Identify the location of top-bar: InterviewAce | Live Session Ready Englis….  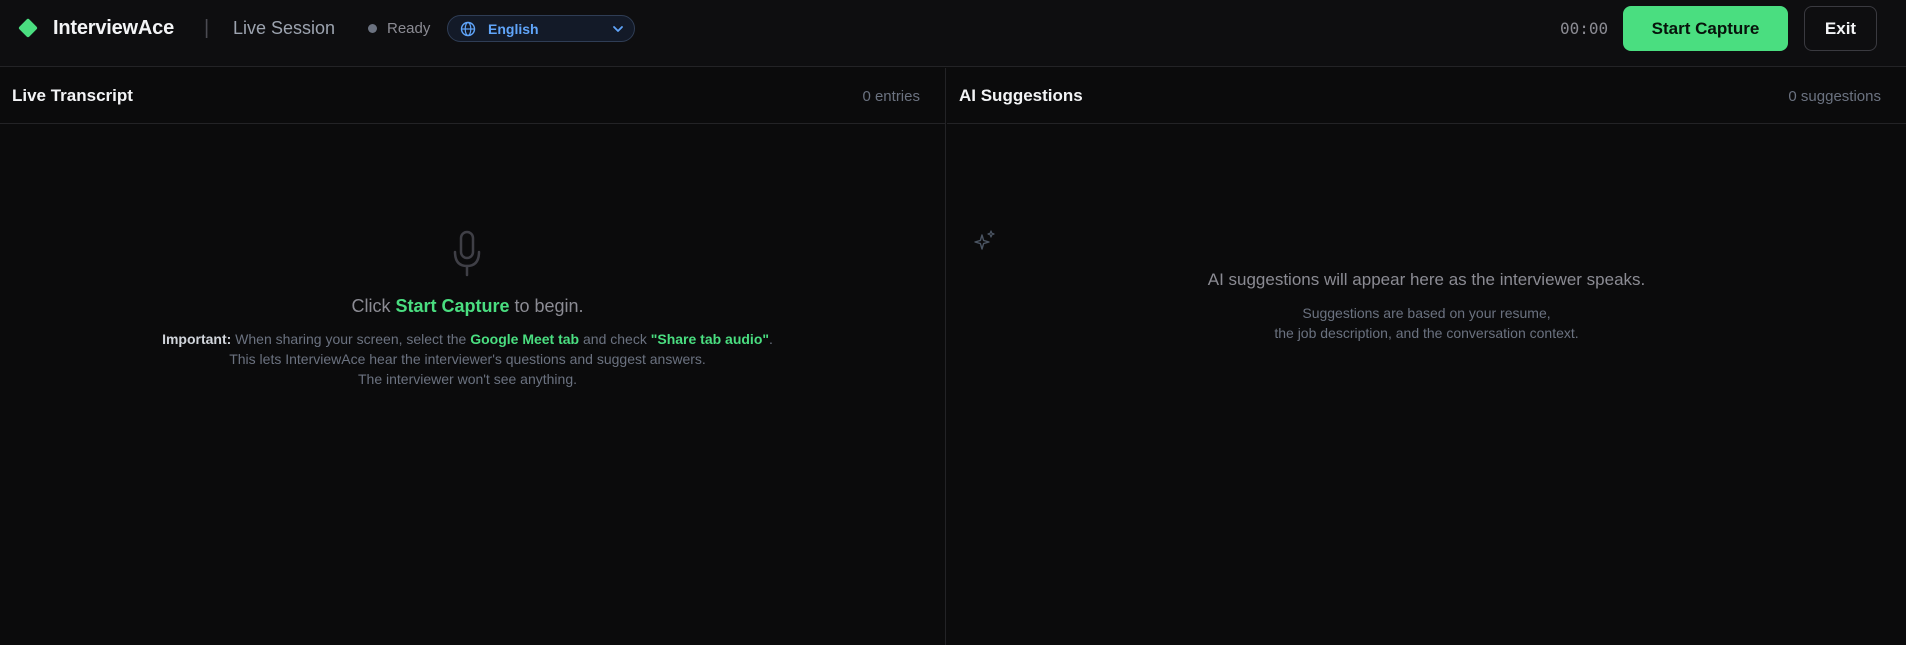
(953, 33).